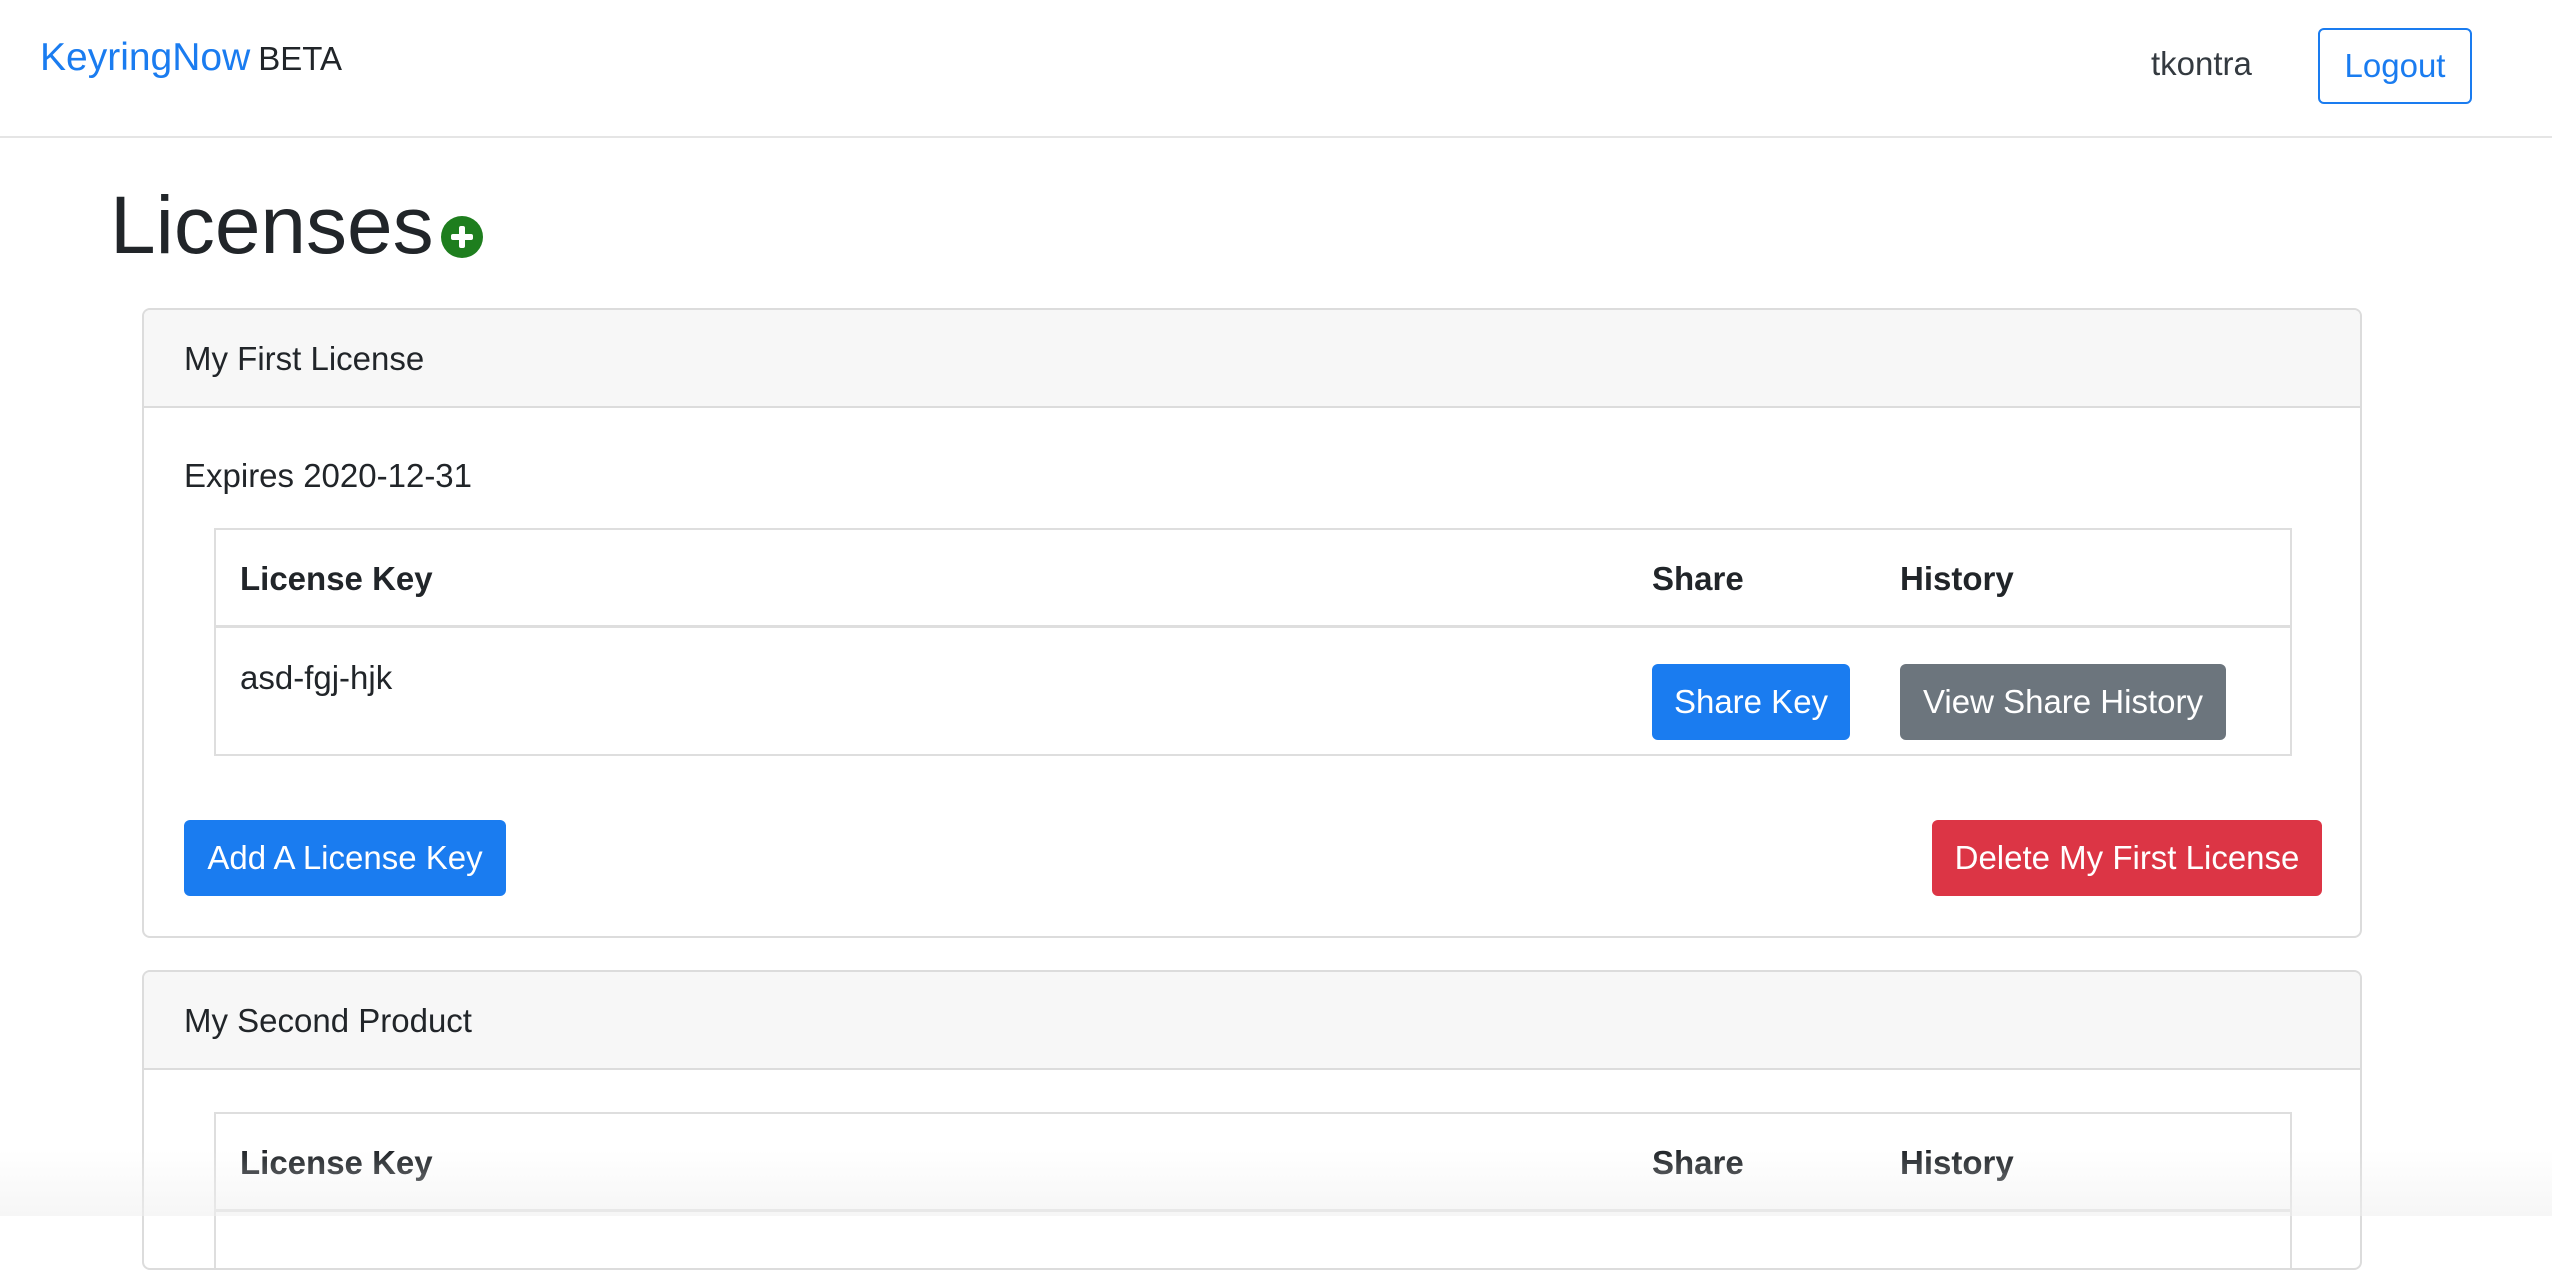 Image resolution: width=2552 pixels, height=1270 pixels. Describe the element at coordinates (316, 677) in the screenshot. I see `license-key-value: asd-fgj-hjk` at that location.